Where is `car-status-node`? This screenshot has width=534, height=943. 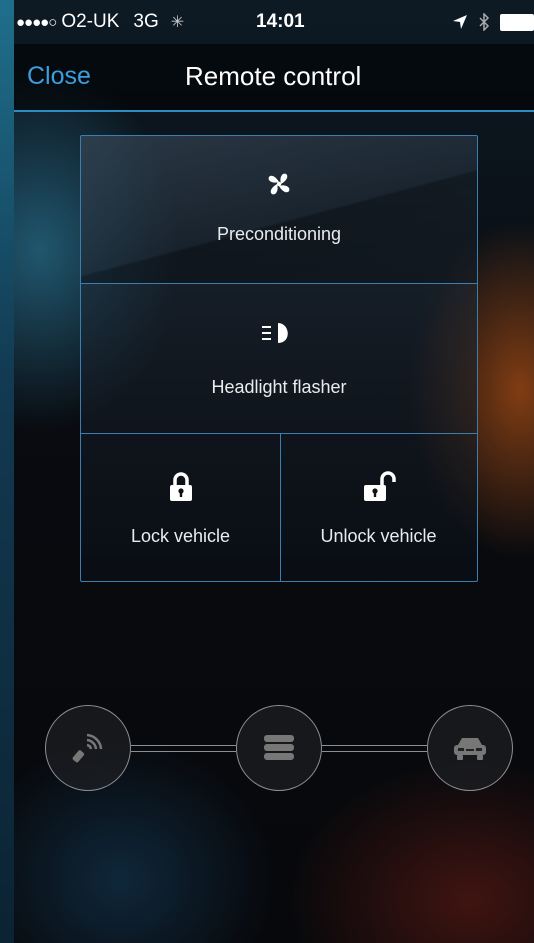 car-status-node is located at coordinates (470, 748).